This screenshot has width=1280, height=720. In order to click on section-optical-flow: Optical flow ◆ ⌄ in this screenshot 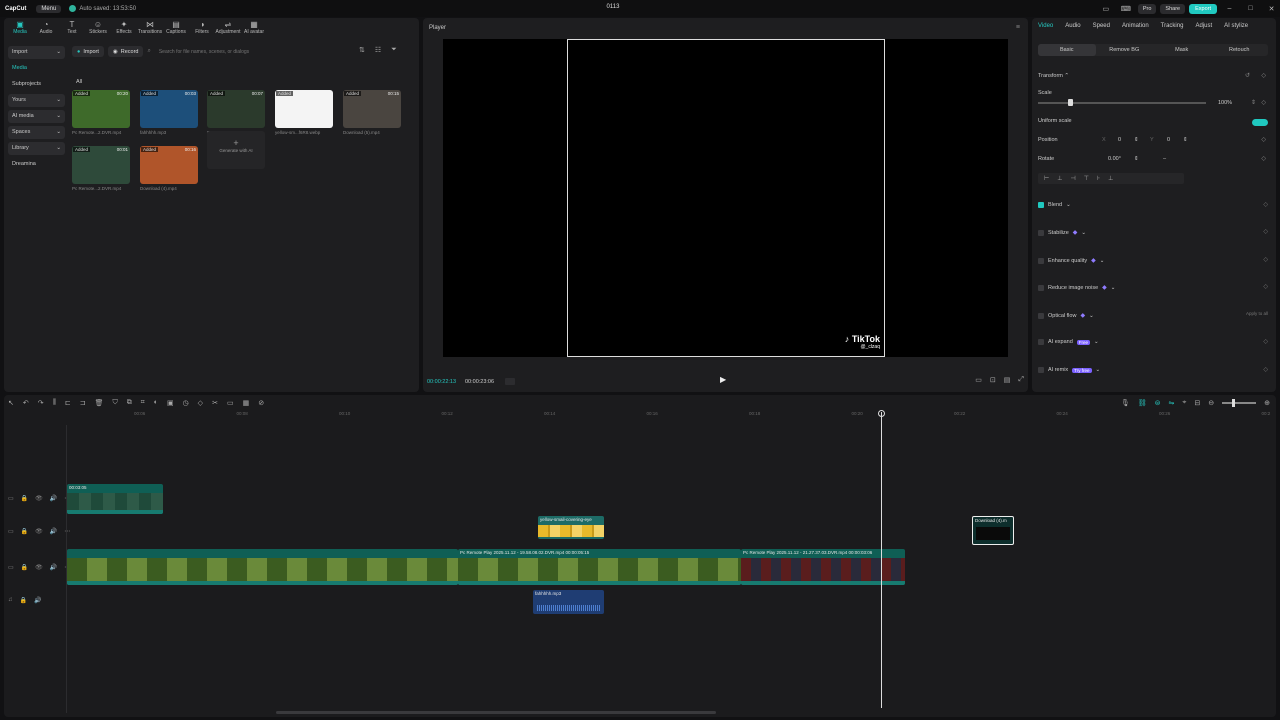, I will do `click(1066, 315)`.